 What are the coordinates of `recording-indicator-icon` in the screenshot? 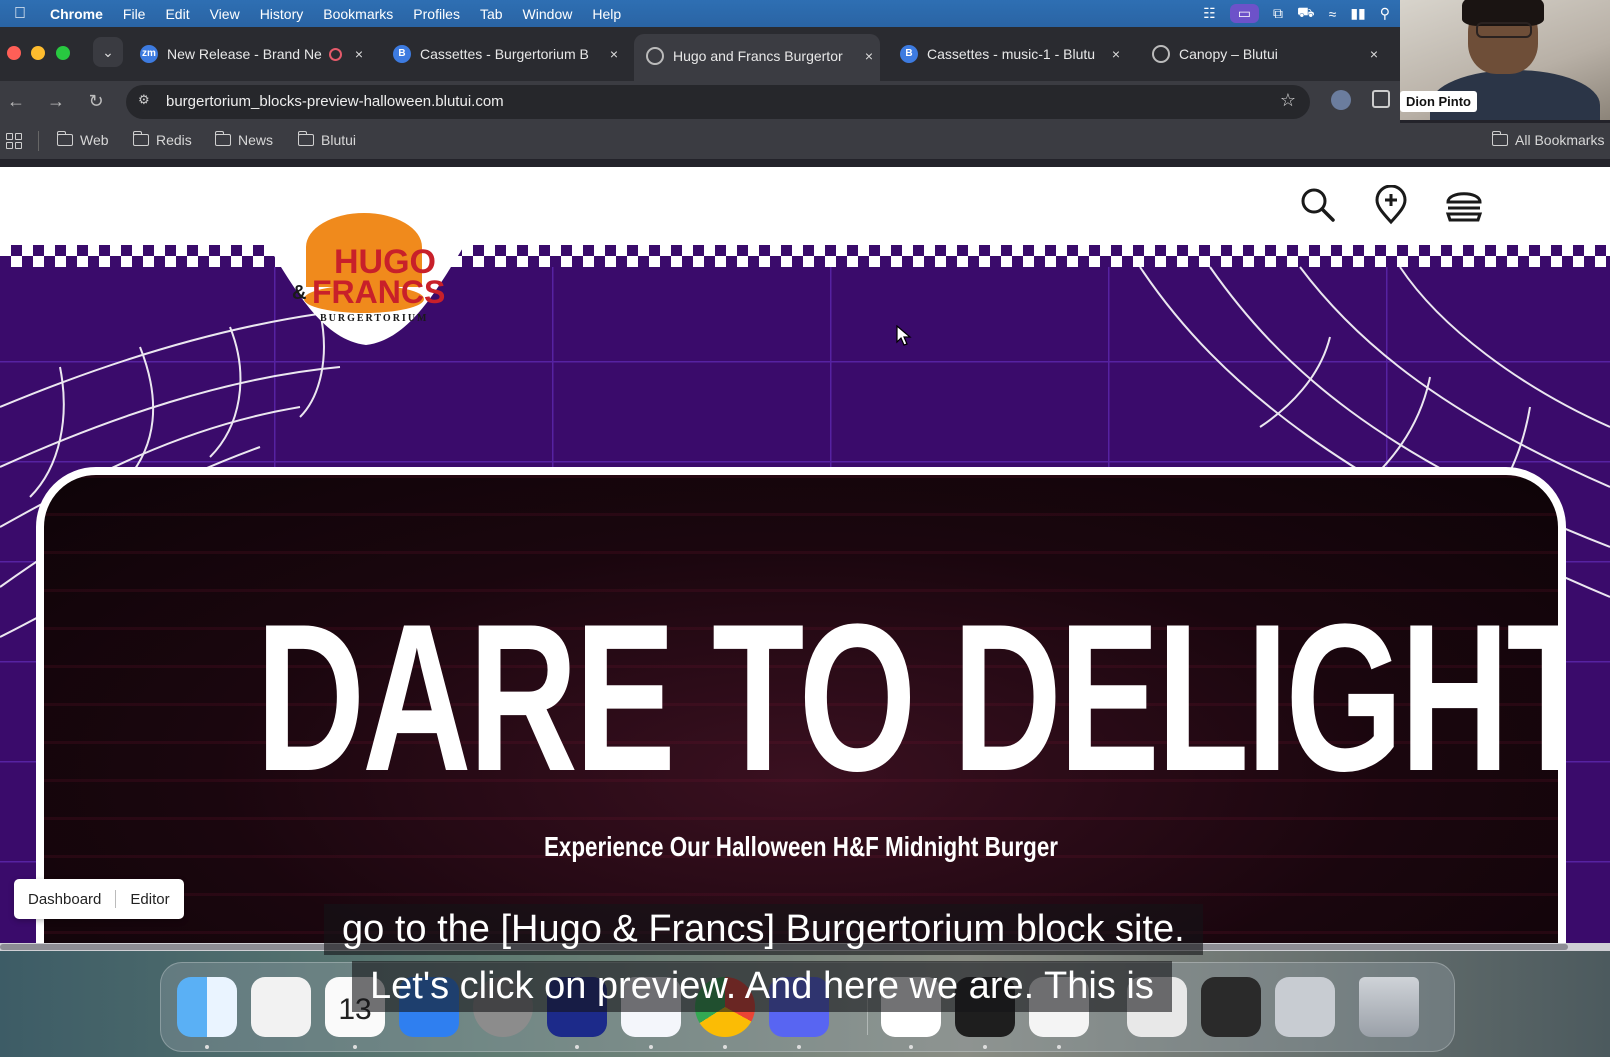 It's located at (335, 54).